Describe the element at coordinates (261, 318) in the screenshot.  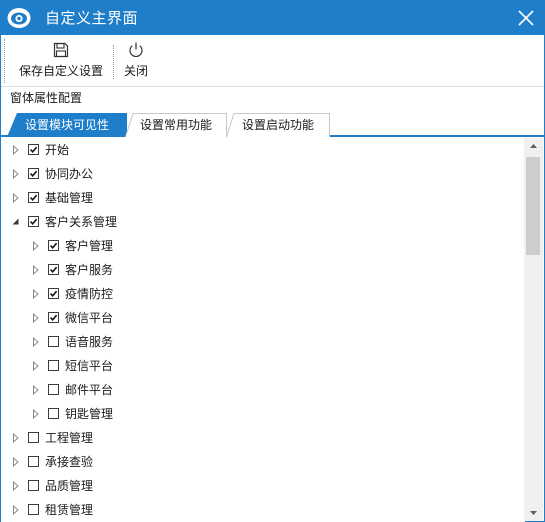
I see `tree-node: 微信平台` at that location.